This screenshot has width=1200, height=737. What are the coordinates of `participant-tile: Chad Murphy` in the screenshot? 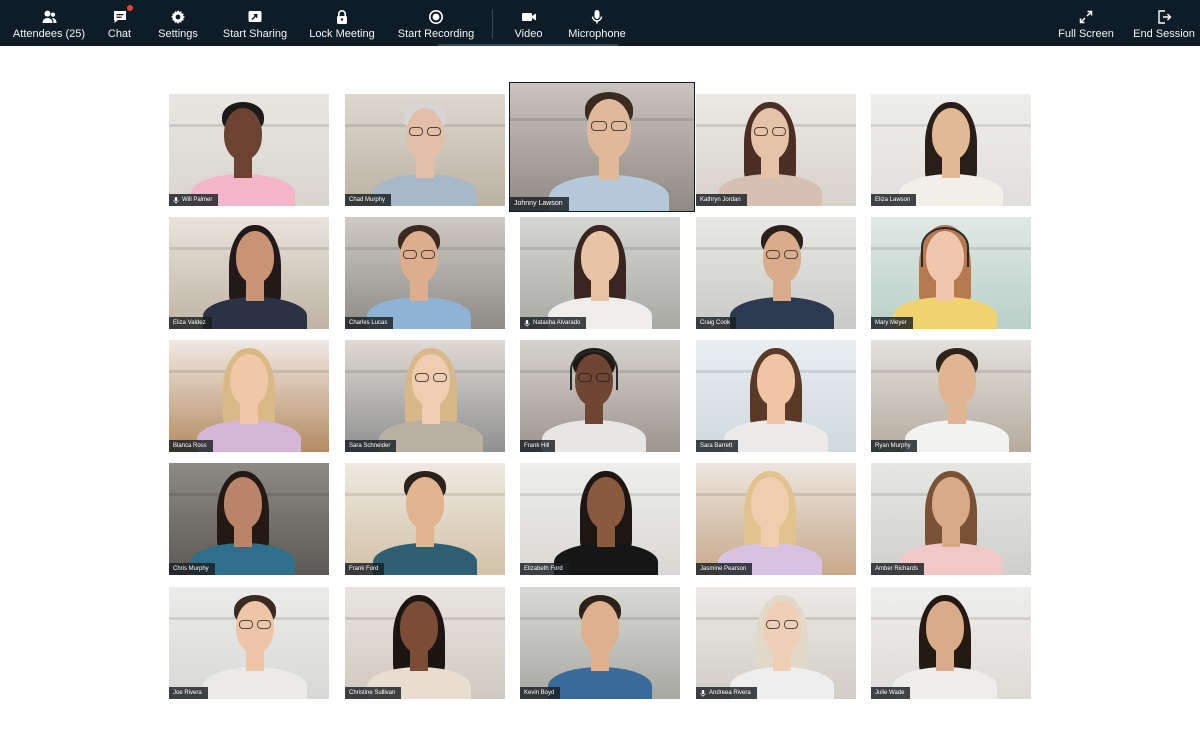 It's located at (425, 150).